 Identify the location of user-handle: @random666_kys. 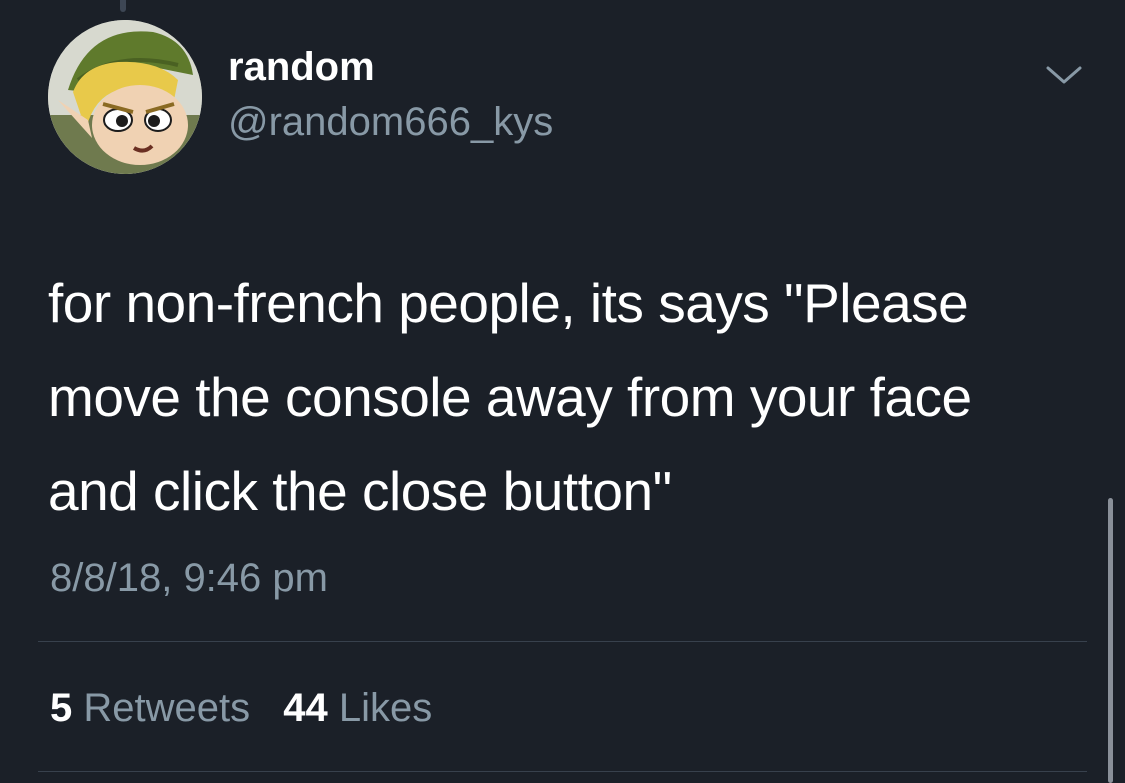
(390, 122).